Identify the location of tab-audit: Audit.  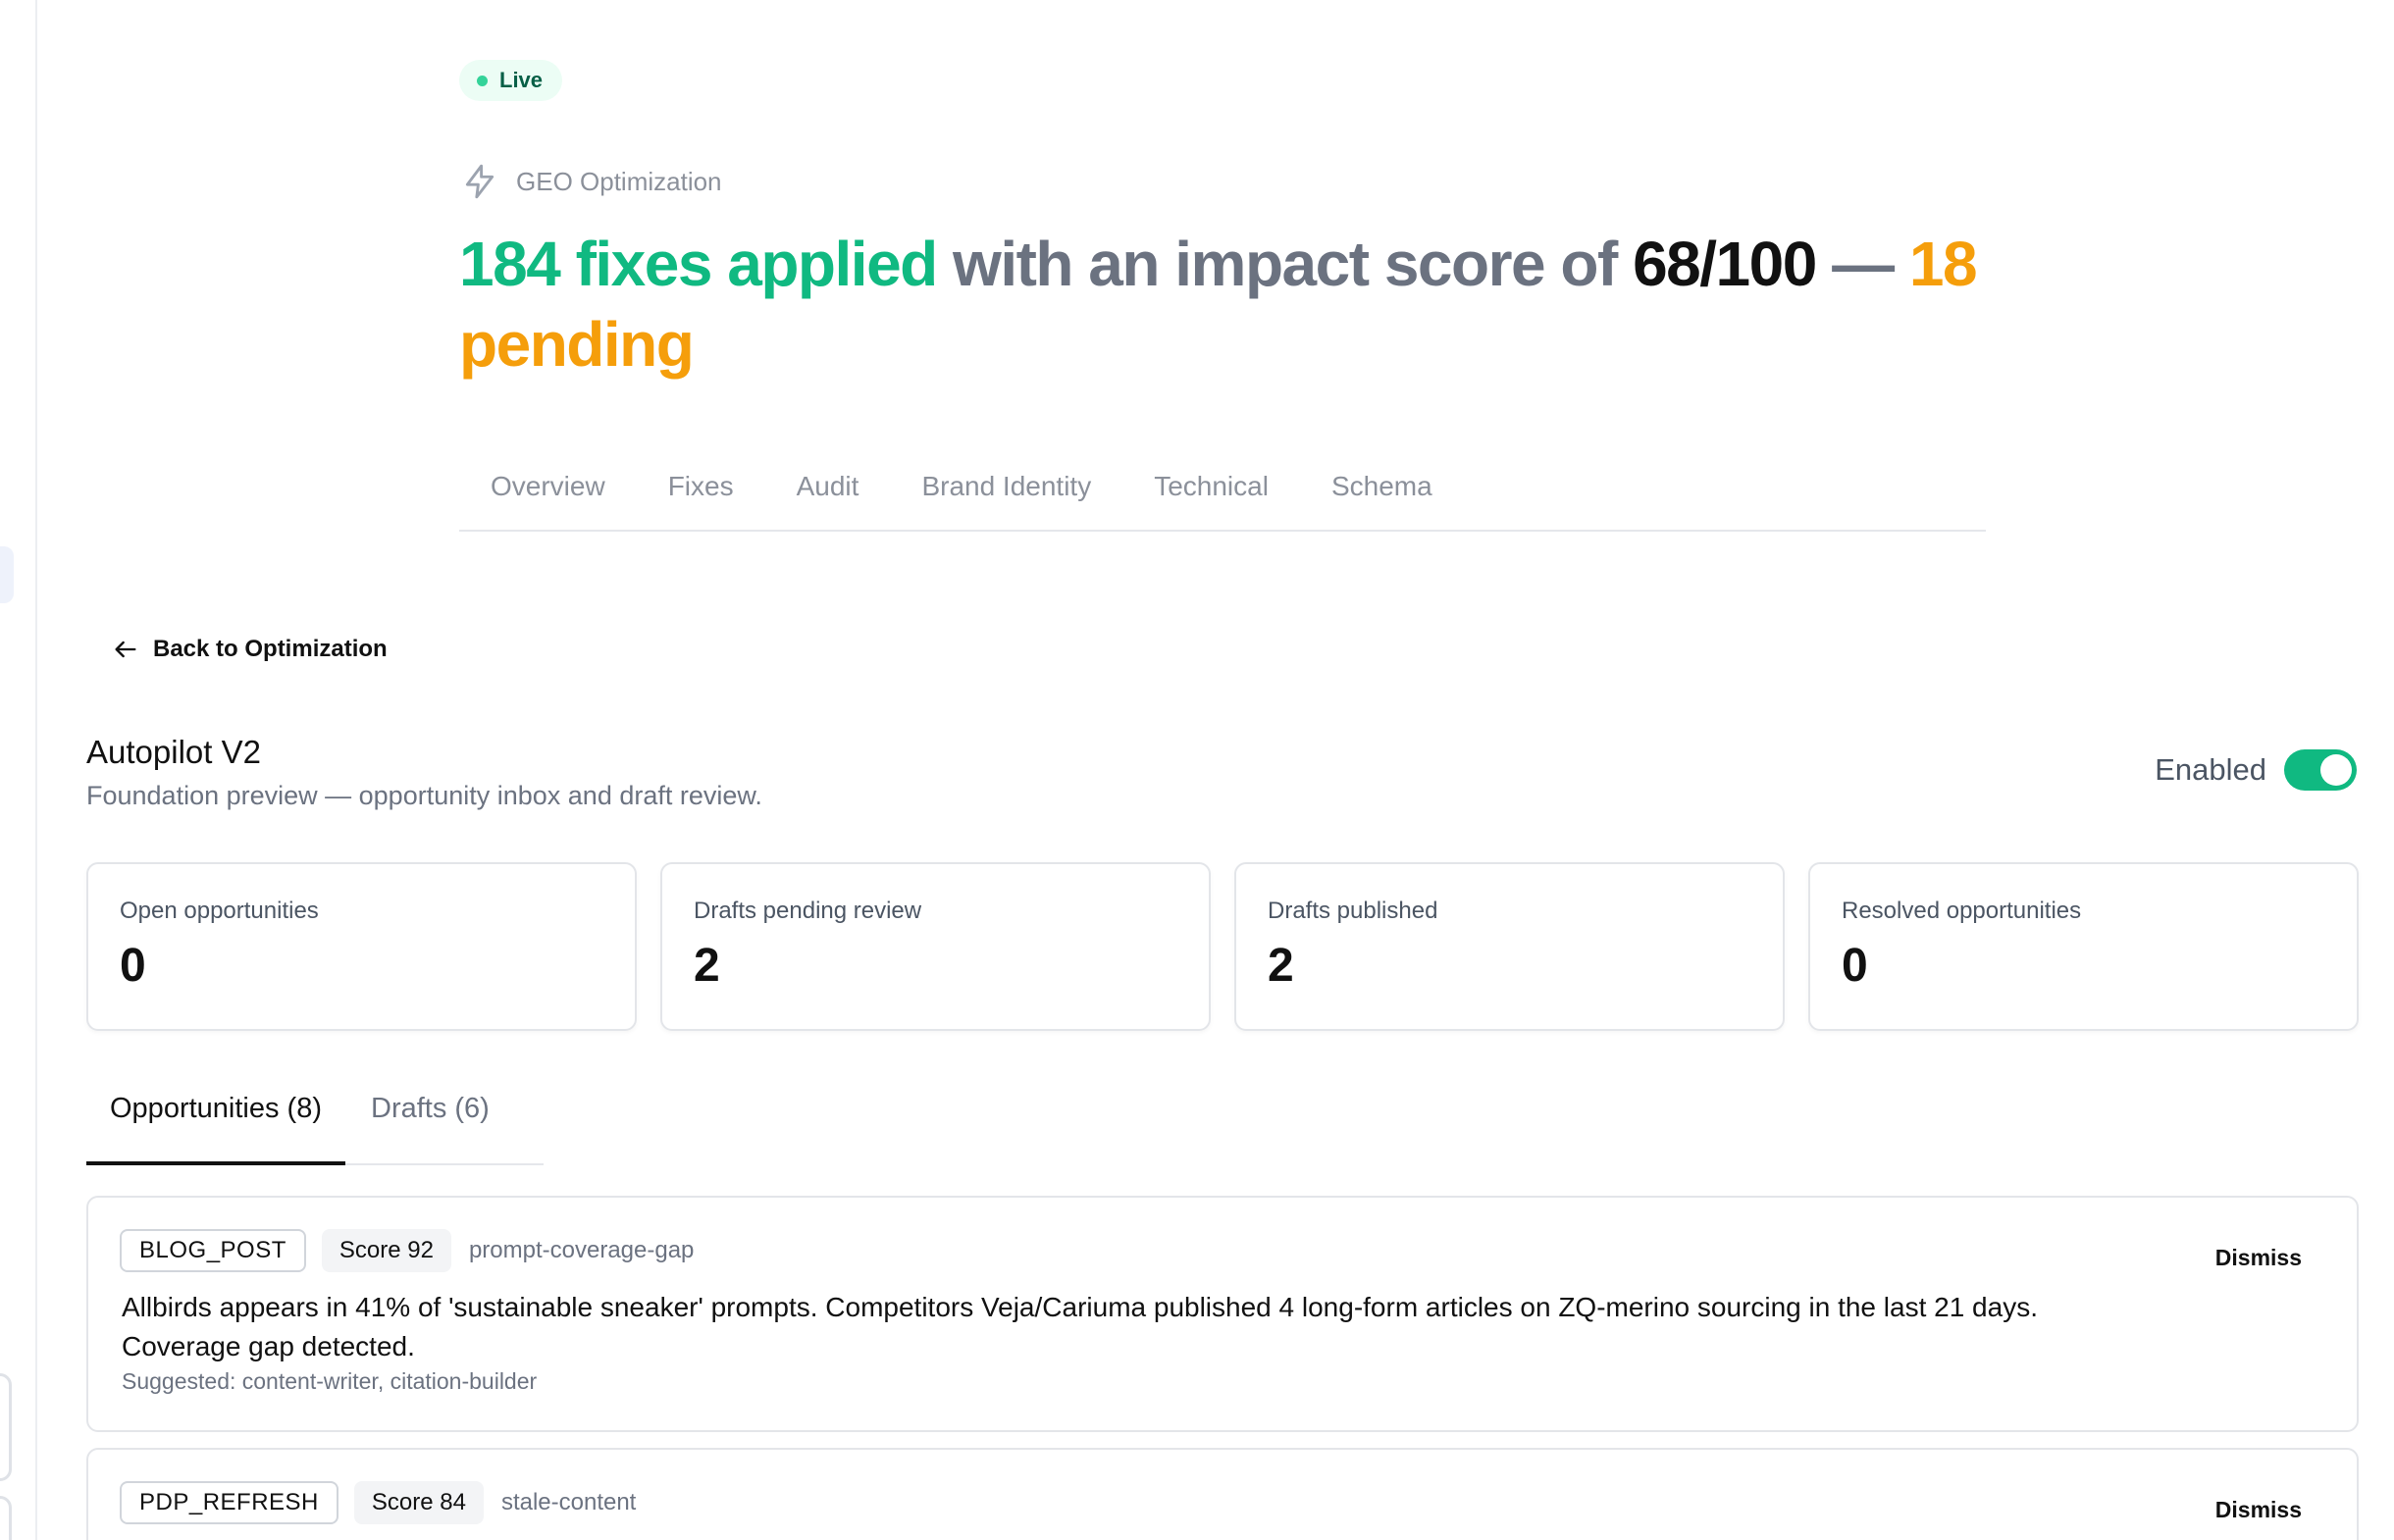
(828, 496).